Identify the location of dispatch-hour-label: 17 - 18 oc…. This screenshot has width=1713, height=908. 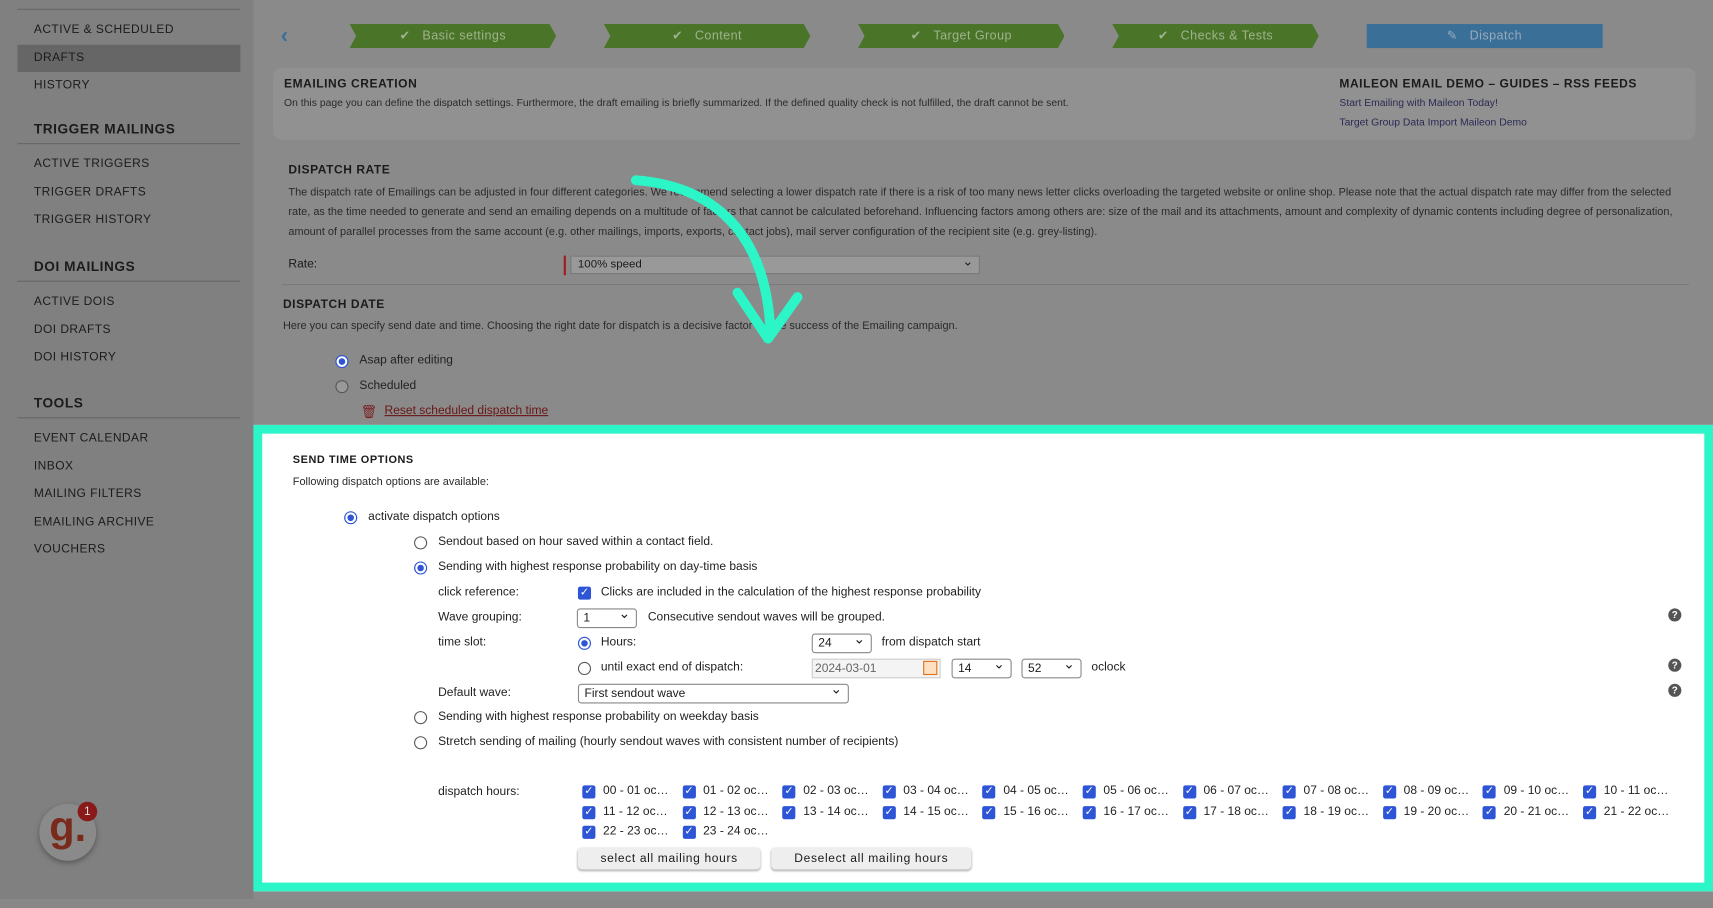
(1236, 811).